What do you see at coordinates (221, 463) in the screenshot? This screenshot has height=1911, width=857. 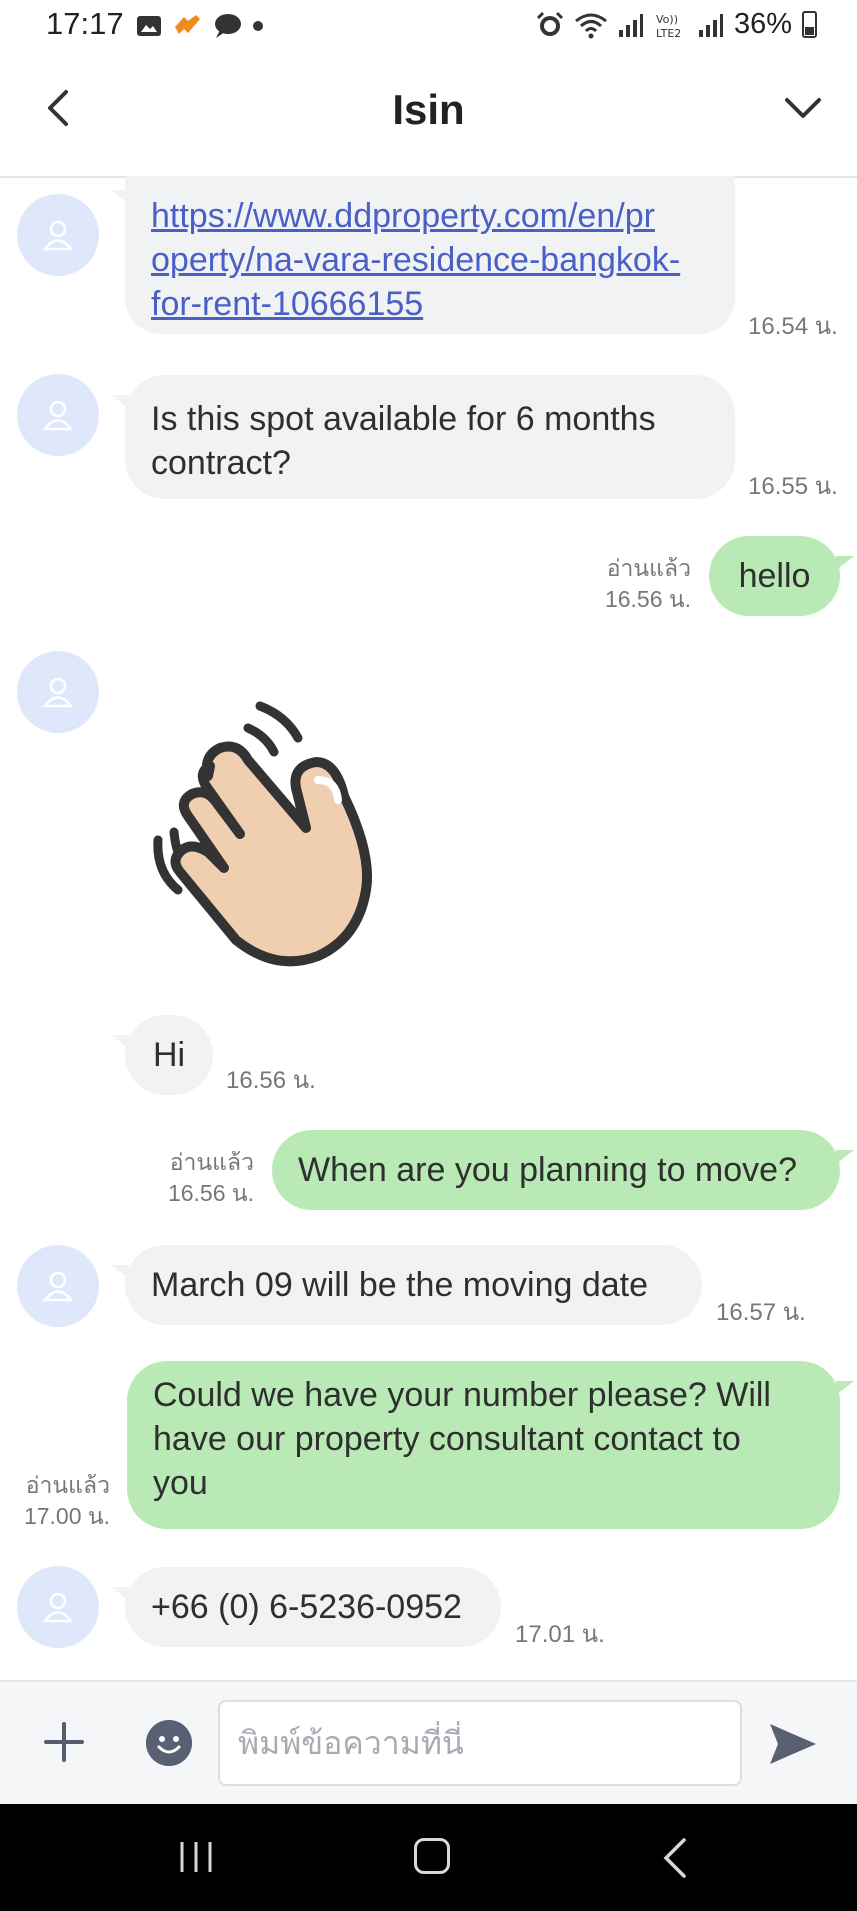 I see `message-line: contract?` at bounding box center [221, 463].